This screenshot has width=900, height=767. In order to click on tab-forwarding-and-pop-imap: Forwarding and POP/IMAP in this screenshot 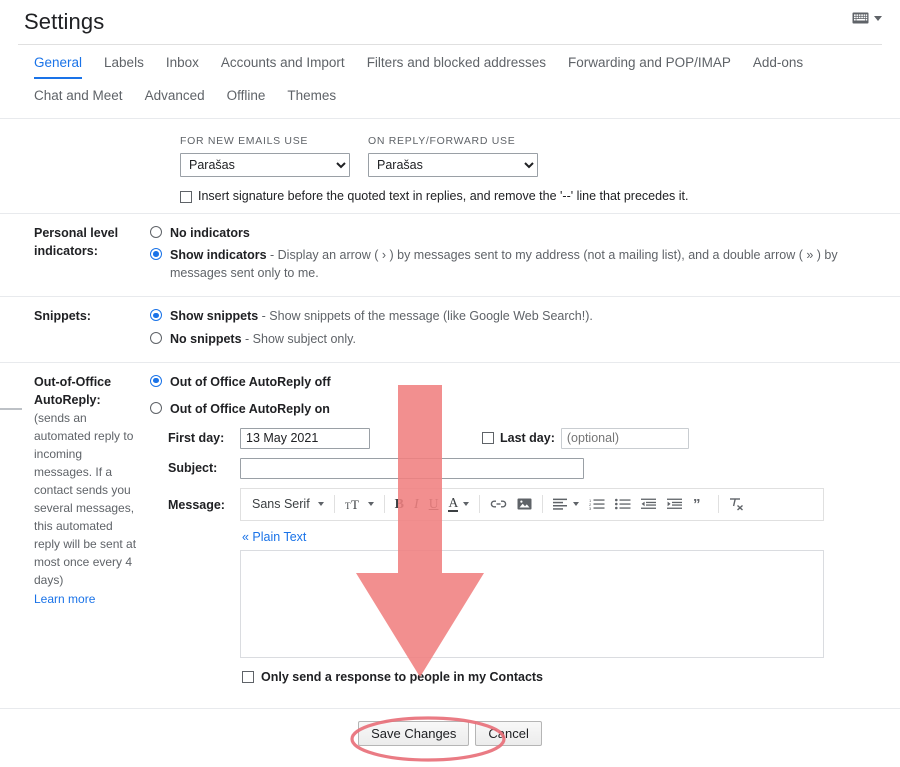, I will do `click(649, 67)`.